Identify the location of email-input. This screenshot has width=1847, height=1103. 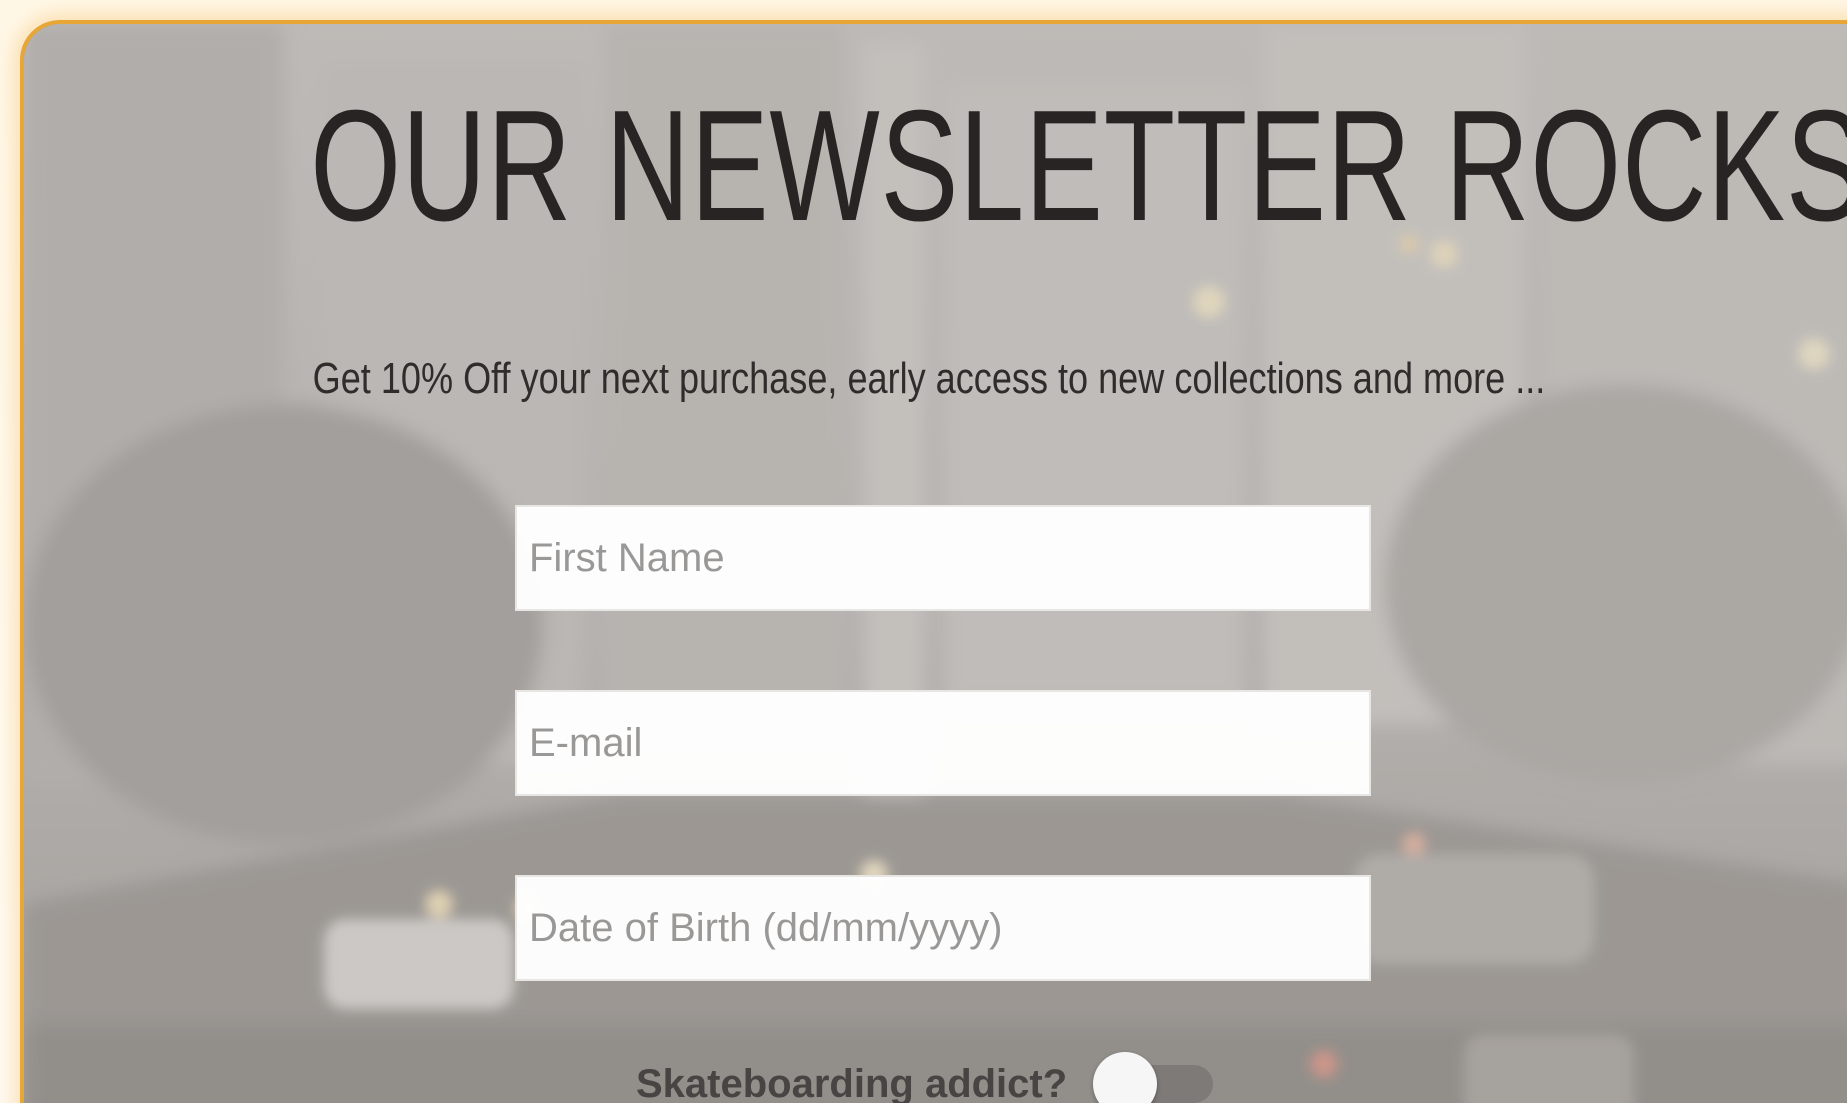
(943, 743).